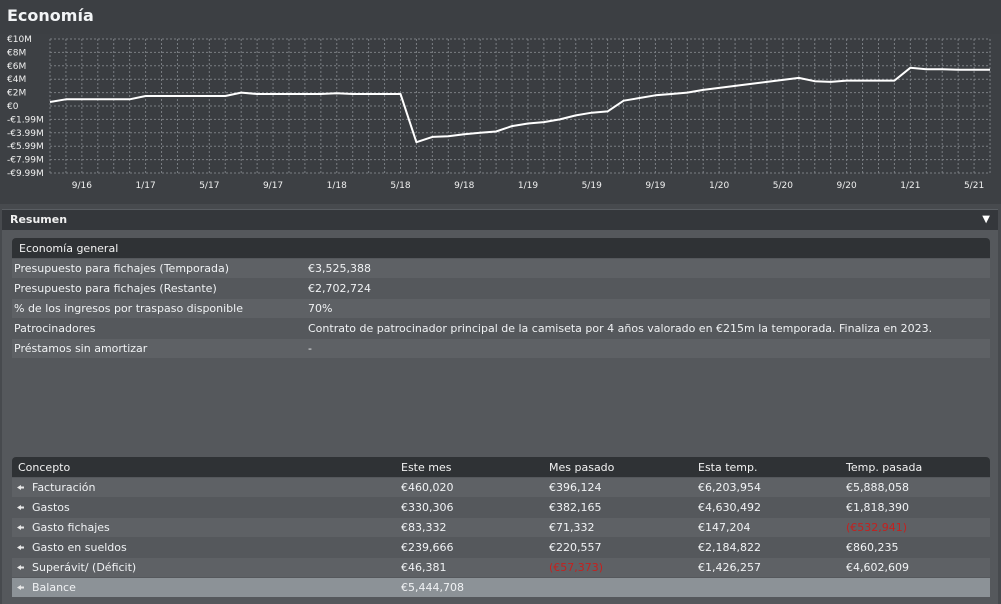 This screenshot has height=604, width=1001. What do you see at coordinates (729, 547) in the screenshot?
I see `cell-esta-temp: €2,184,822` at bounding box center [729, 547].